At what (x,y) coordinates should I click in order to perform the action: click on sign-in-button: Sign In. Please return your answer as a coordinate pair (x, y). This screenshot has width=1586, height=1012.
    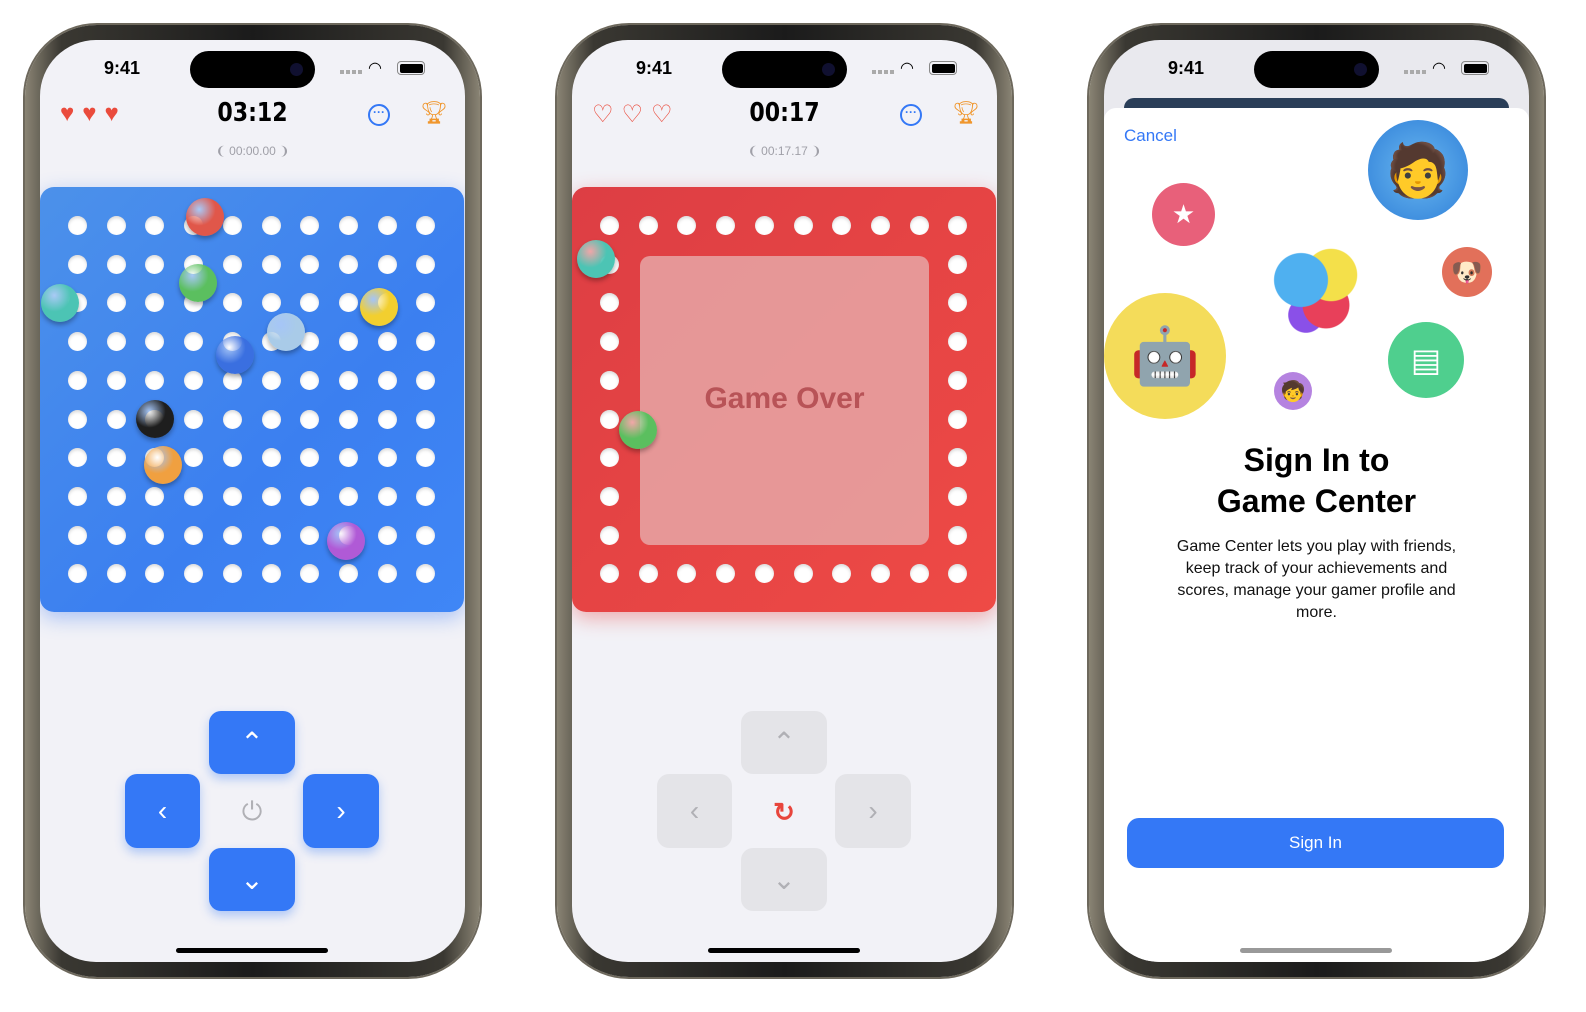
    Looking at the image, I should click on (1315, 843).